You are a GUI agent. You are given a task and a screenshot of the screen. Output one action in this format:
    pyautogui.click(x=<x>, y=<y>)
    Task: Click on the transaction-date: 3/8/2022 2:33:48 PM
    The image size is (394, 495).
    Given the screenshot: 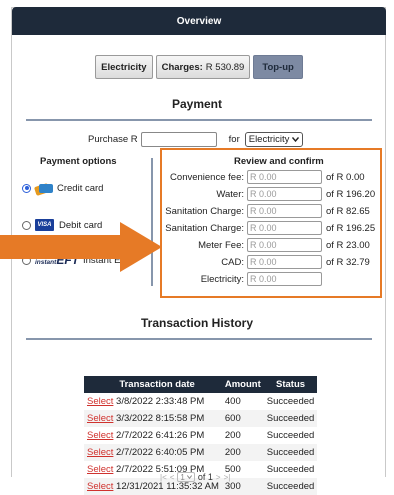 What is the action you would take?
    pyautogui.click(x=160, y=401)
    